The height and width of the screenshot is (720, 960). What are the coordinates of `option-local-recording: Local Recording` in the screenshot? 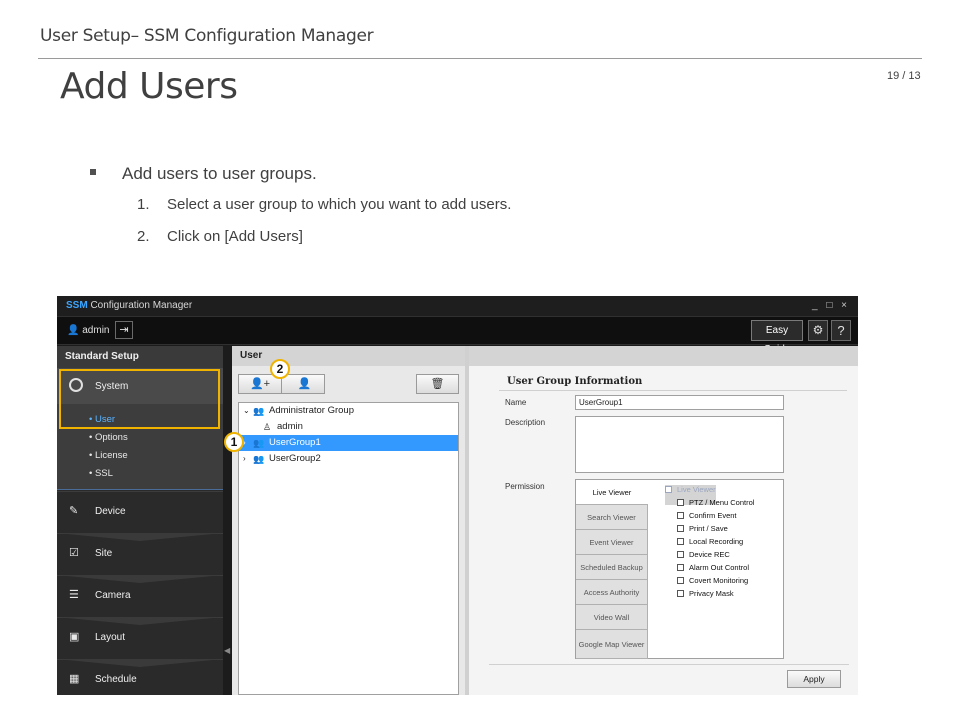 It's located at (710, 541).